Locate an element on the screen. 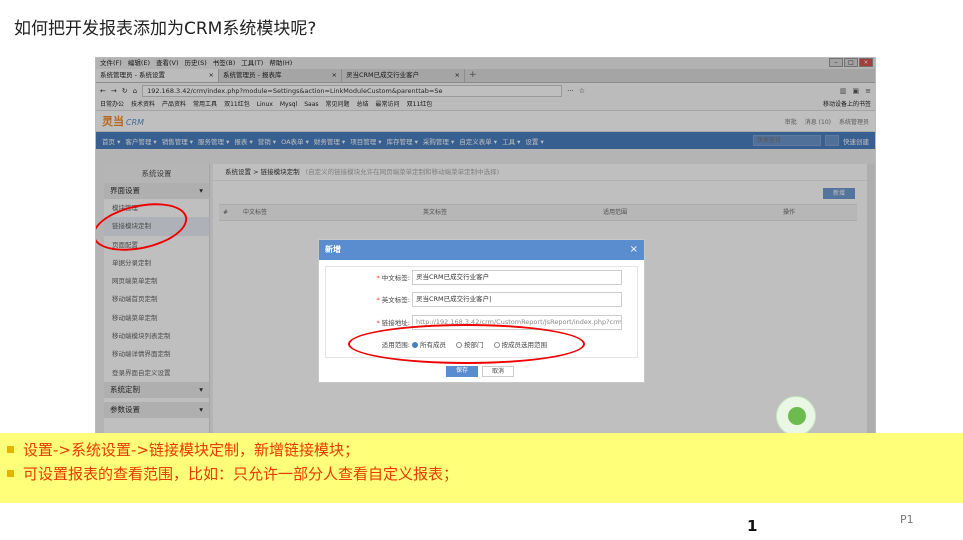 The width and height of the screenshot is (963, 540). field-label: * 英文标签: is located at coordinates (393, 300).